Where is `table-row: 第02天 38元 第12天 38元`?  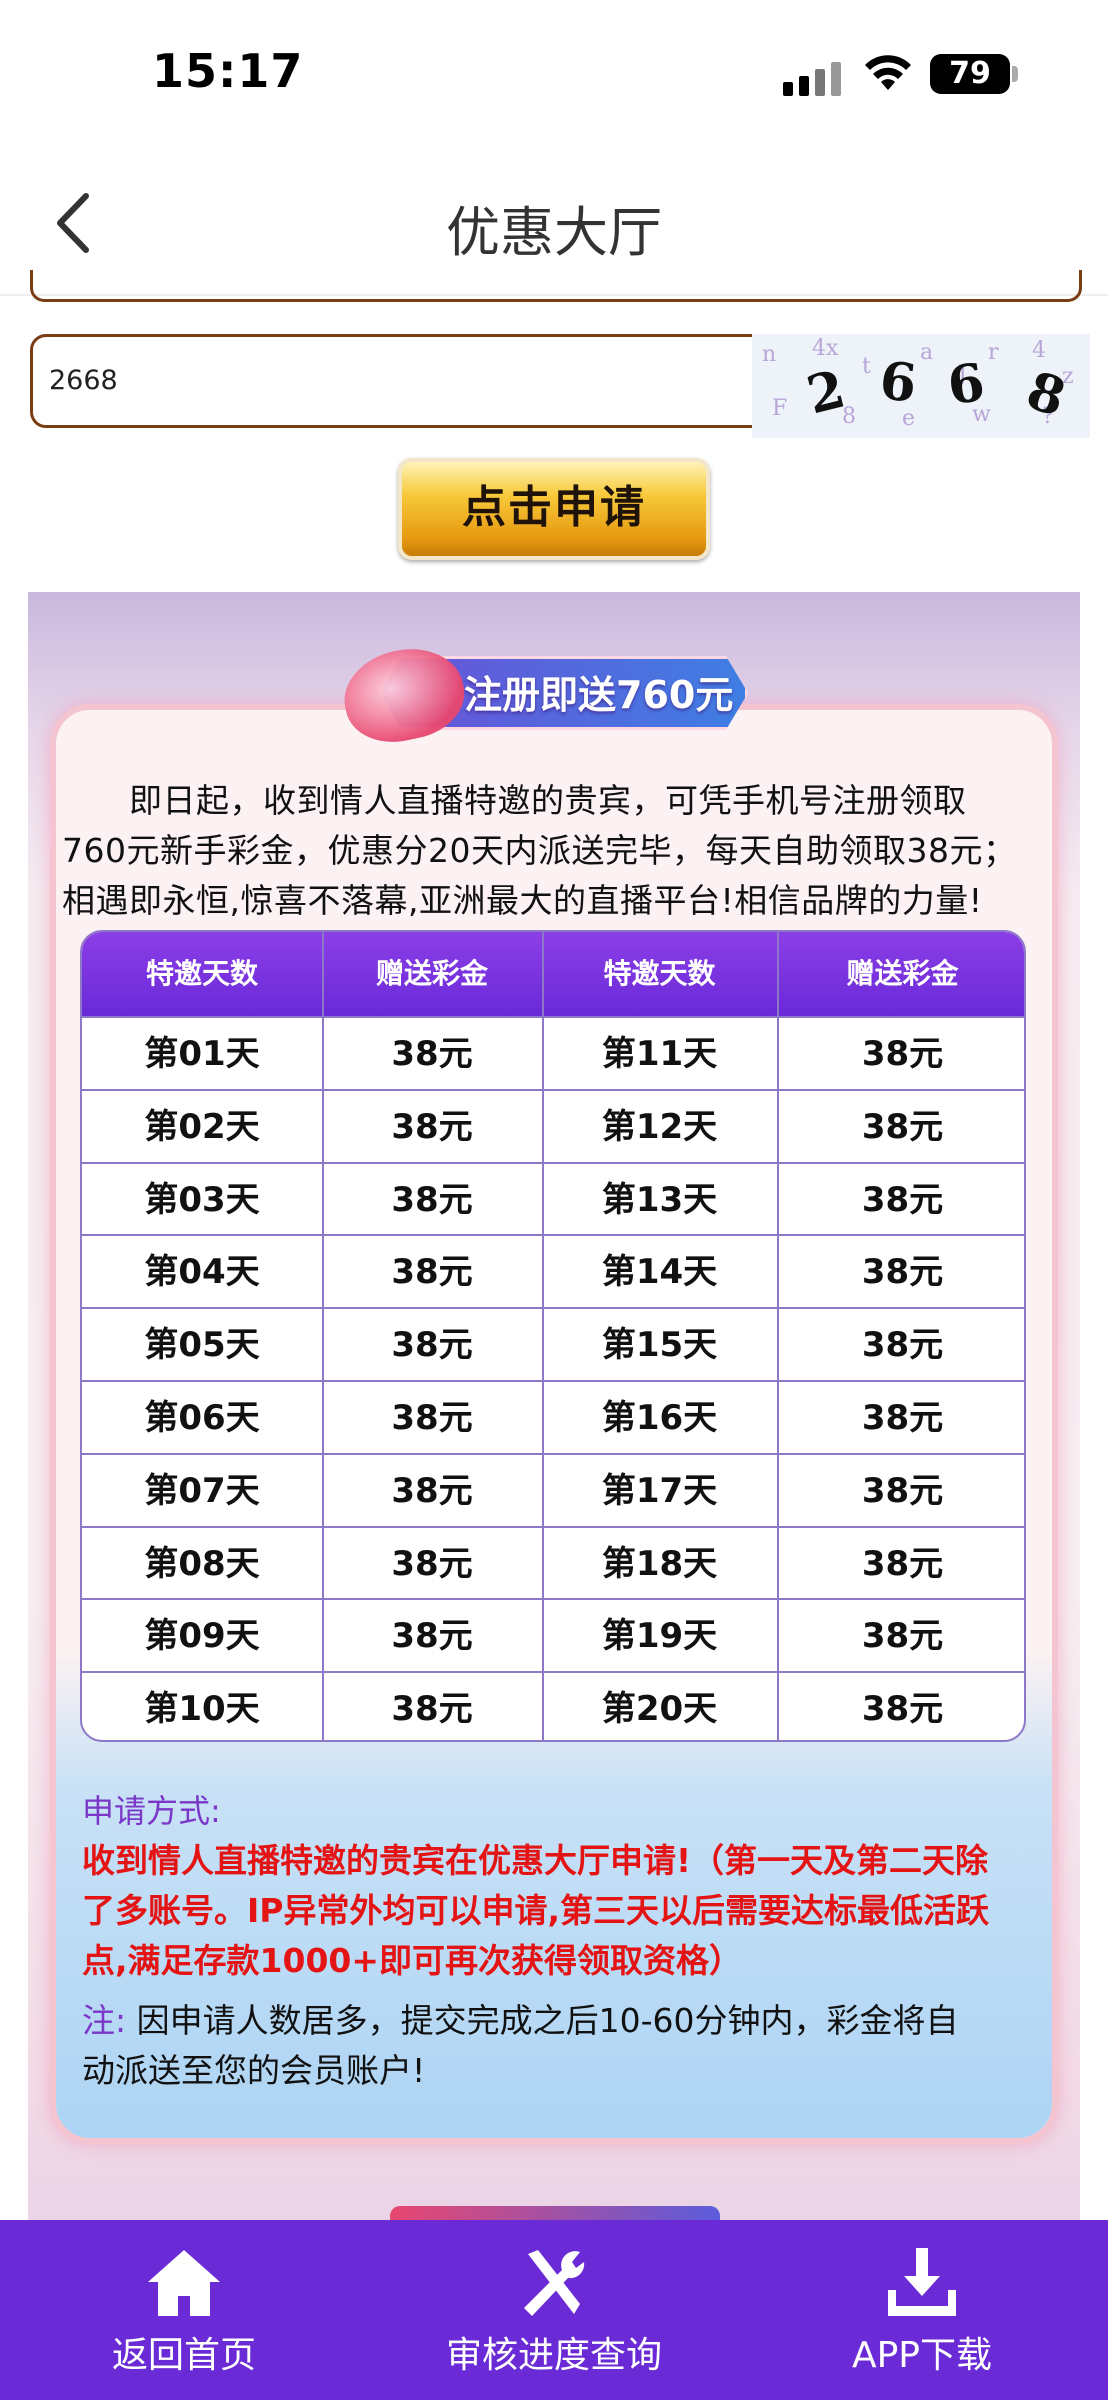 table-row: 第02天 38元 第12天 38元 is located at coordinates (553, 1125).